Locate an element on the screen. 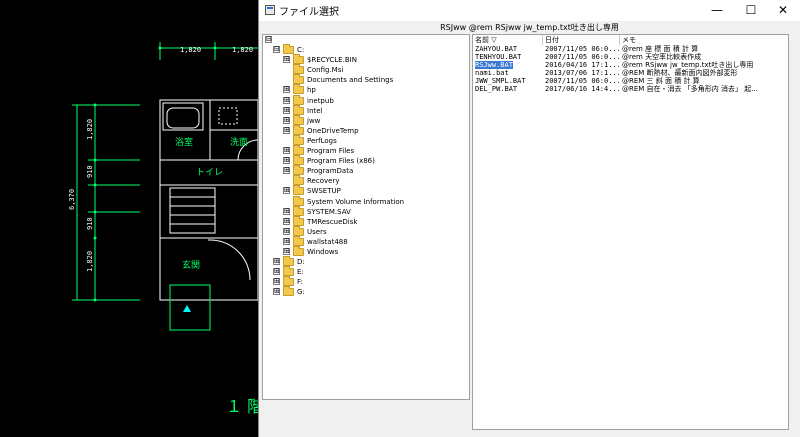 This screenshot has width=800, height=437. dim-top-2: 1,820 is located at coordinates (242, 50).